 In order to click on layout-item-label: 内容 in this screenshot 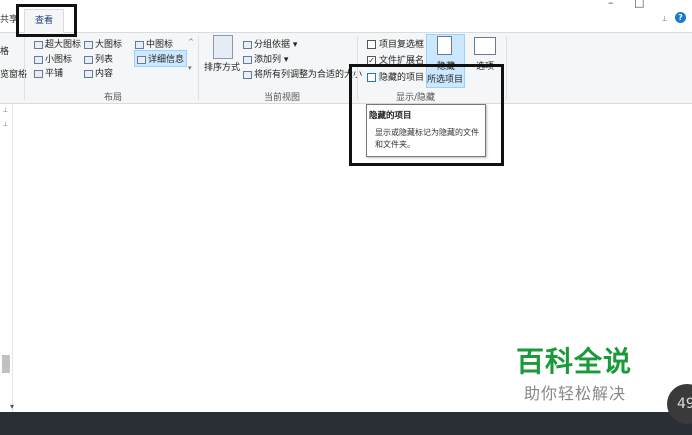, I will do `click(104, 74)`.